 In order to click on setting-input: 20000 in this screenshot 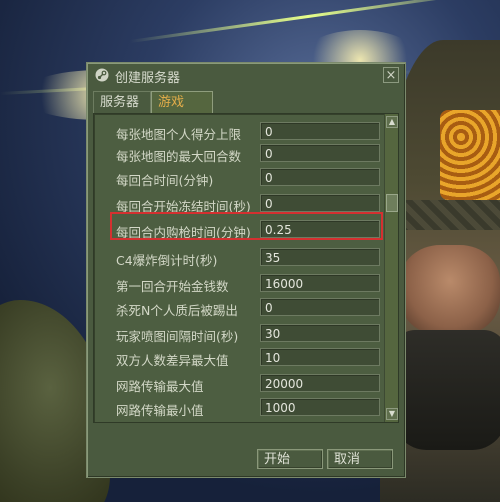, I will do `click(320, 383)`.